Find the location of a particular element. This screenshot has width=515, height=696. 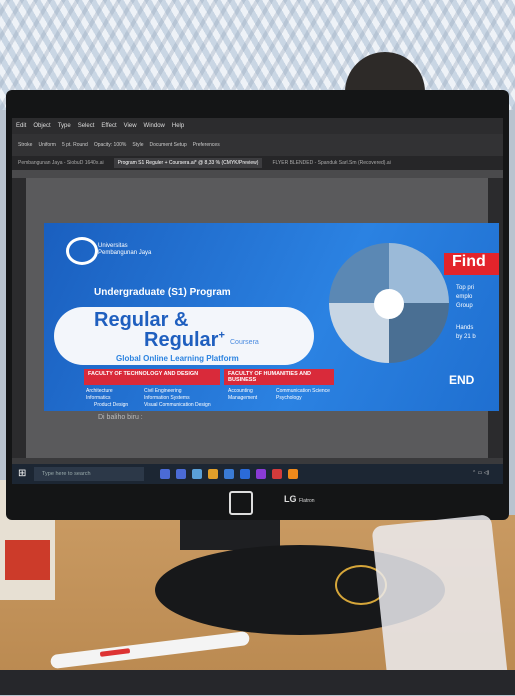

taskbar-search-input: Type here to search is located at coordinates (89, 474).